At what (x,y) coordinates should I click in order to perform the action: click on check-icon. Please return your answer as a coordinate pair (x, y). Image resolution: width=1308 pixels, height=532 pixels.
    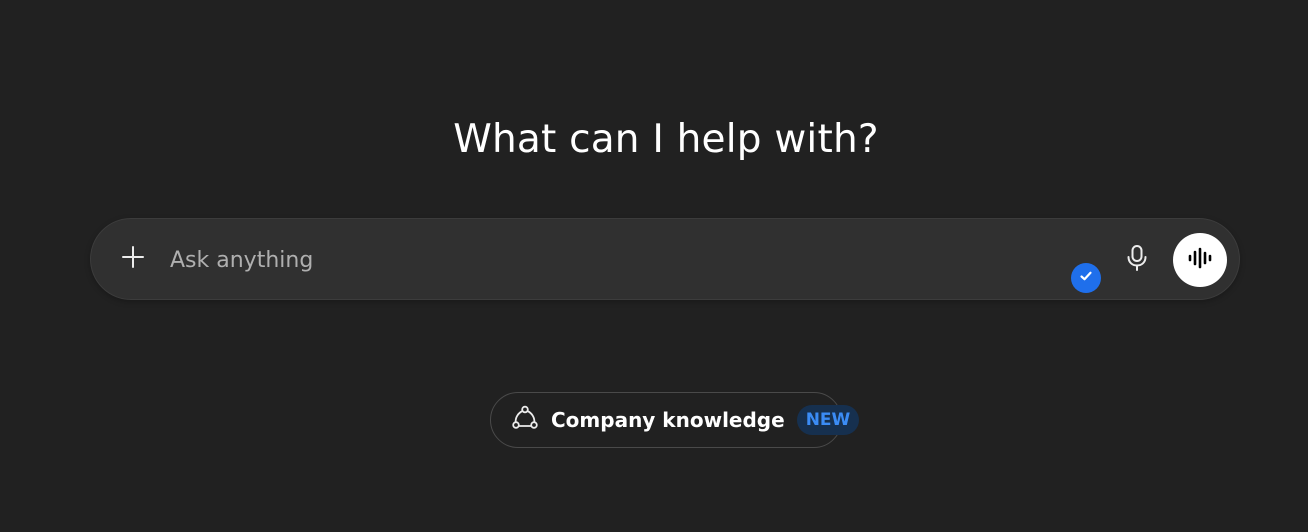
    Looking at the image, I should click on (1086, 278).